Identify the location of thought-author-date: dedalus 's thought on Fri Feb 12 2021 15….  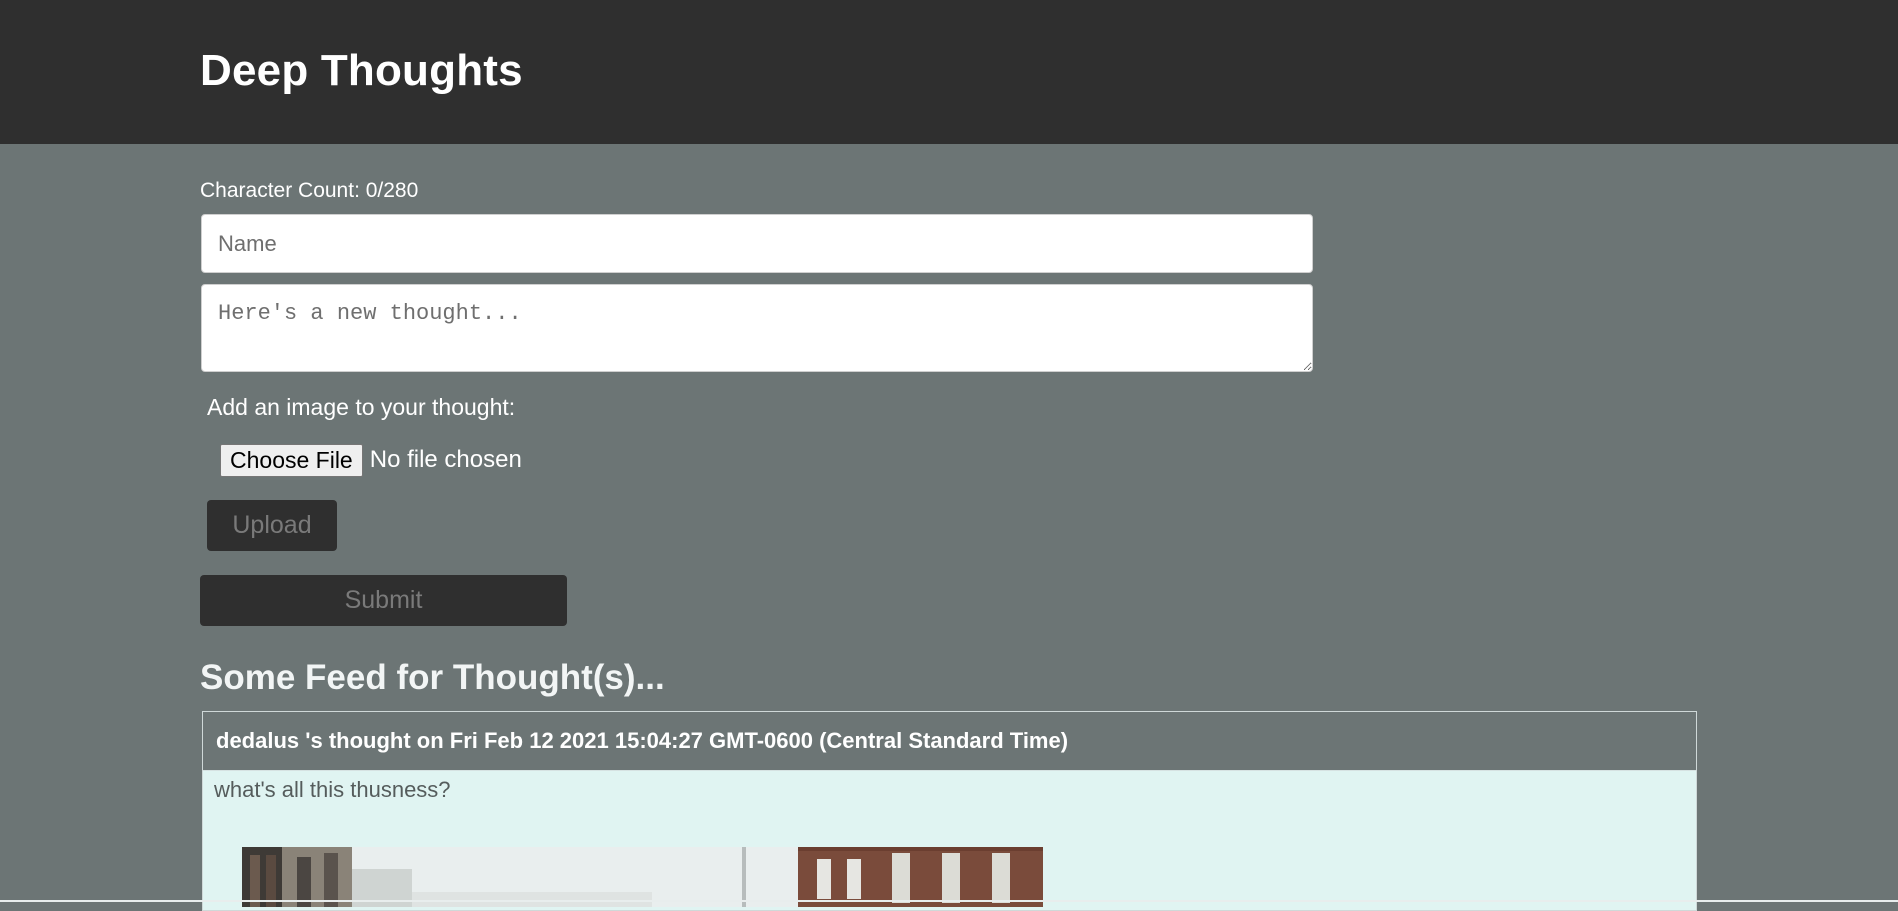
(642, 740).